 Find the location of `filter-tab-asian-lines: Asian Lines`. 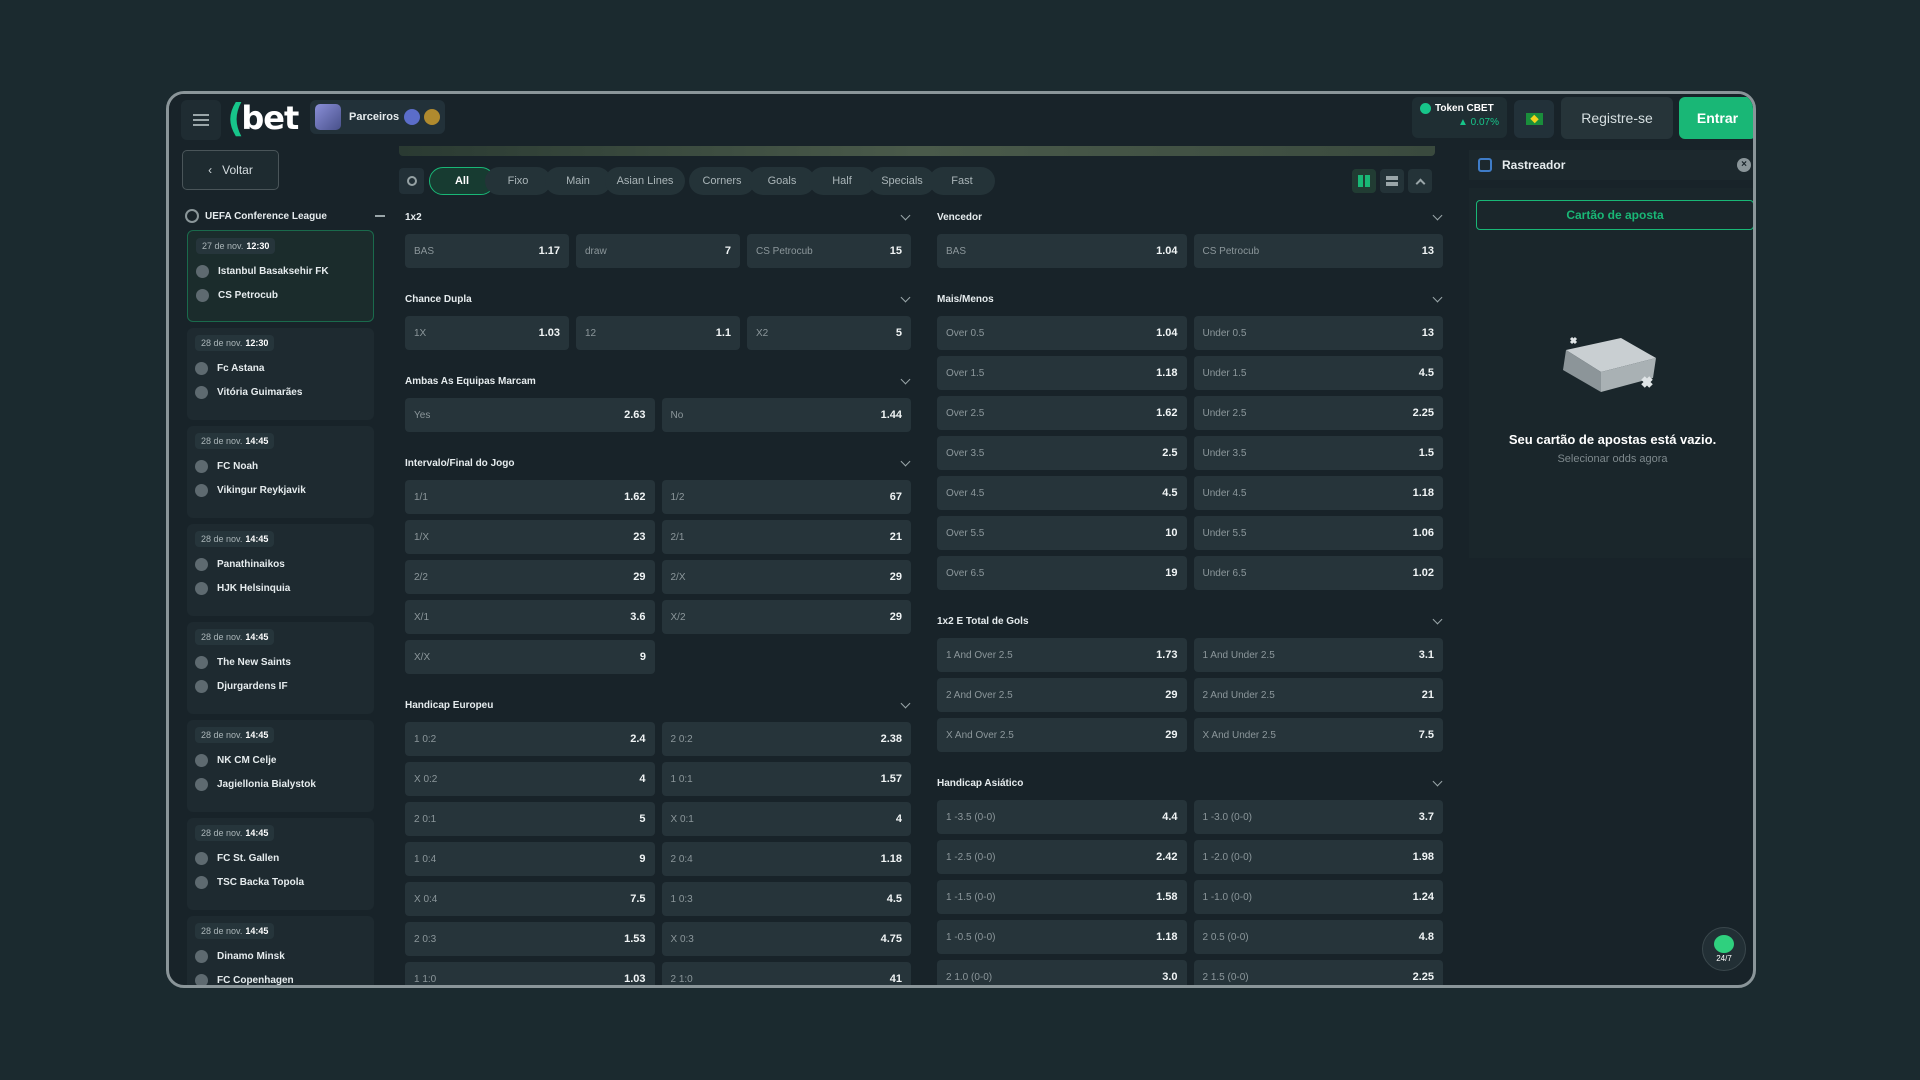

filter-tab-asian-lines: Asian Lines is located at coordinates (645, 181).